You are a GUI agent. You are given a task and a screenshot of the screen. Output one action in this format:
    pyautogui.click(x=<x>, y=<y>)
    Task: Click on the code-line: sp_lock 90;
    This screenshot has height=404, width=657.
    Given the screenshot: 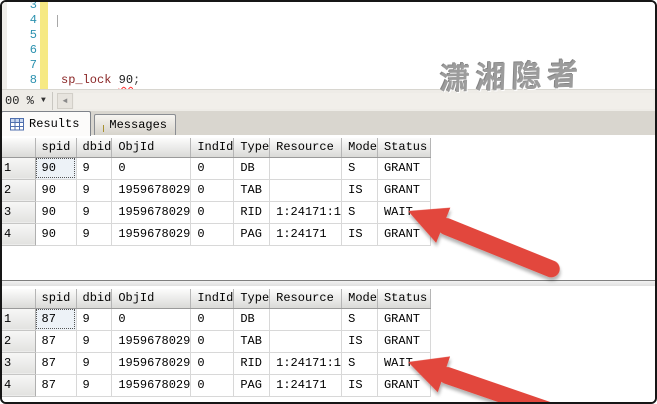 What is the action you would take?
    pyautogui.click(x=100, y=80)
    